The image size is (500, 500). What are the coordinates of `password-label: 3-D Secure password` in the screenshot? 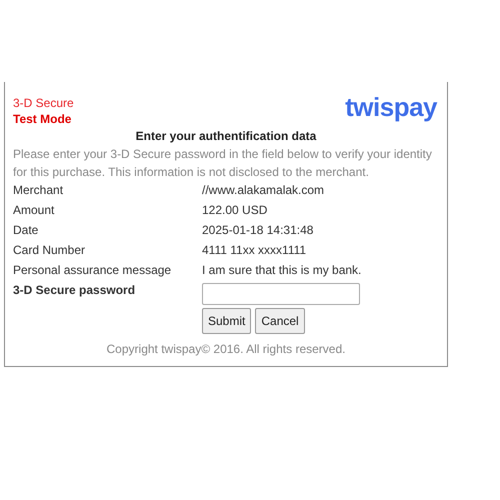 It's located at (74, 290).